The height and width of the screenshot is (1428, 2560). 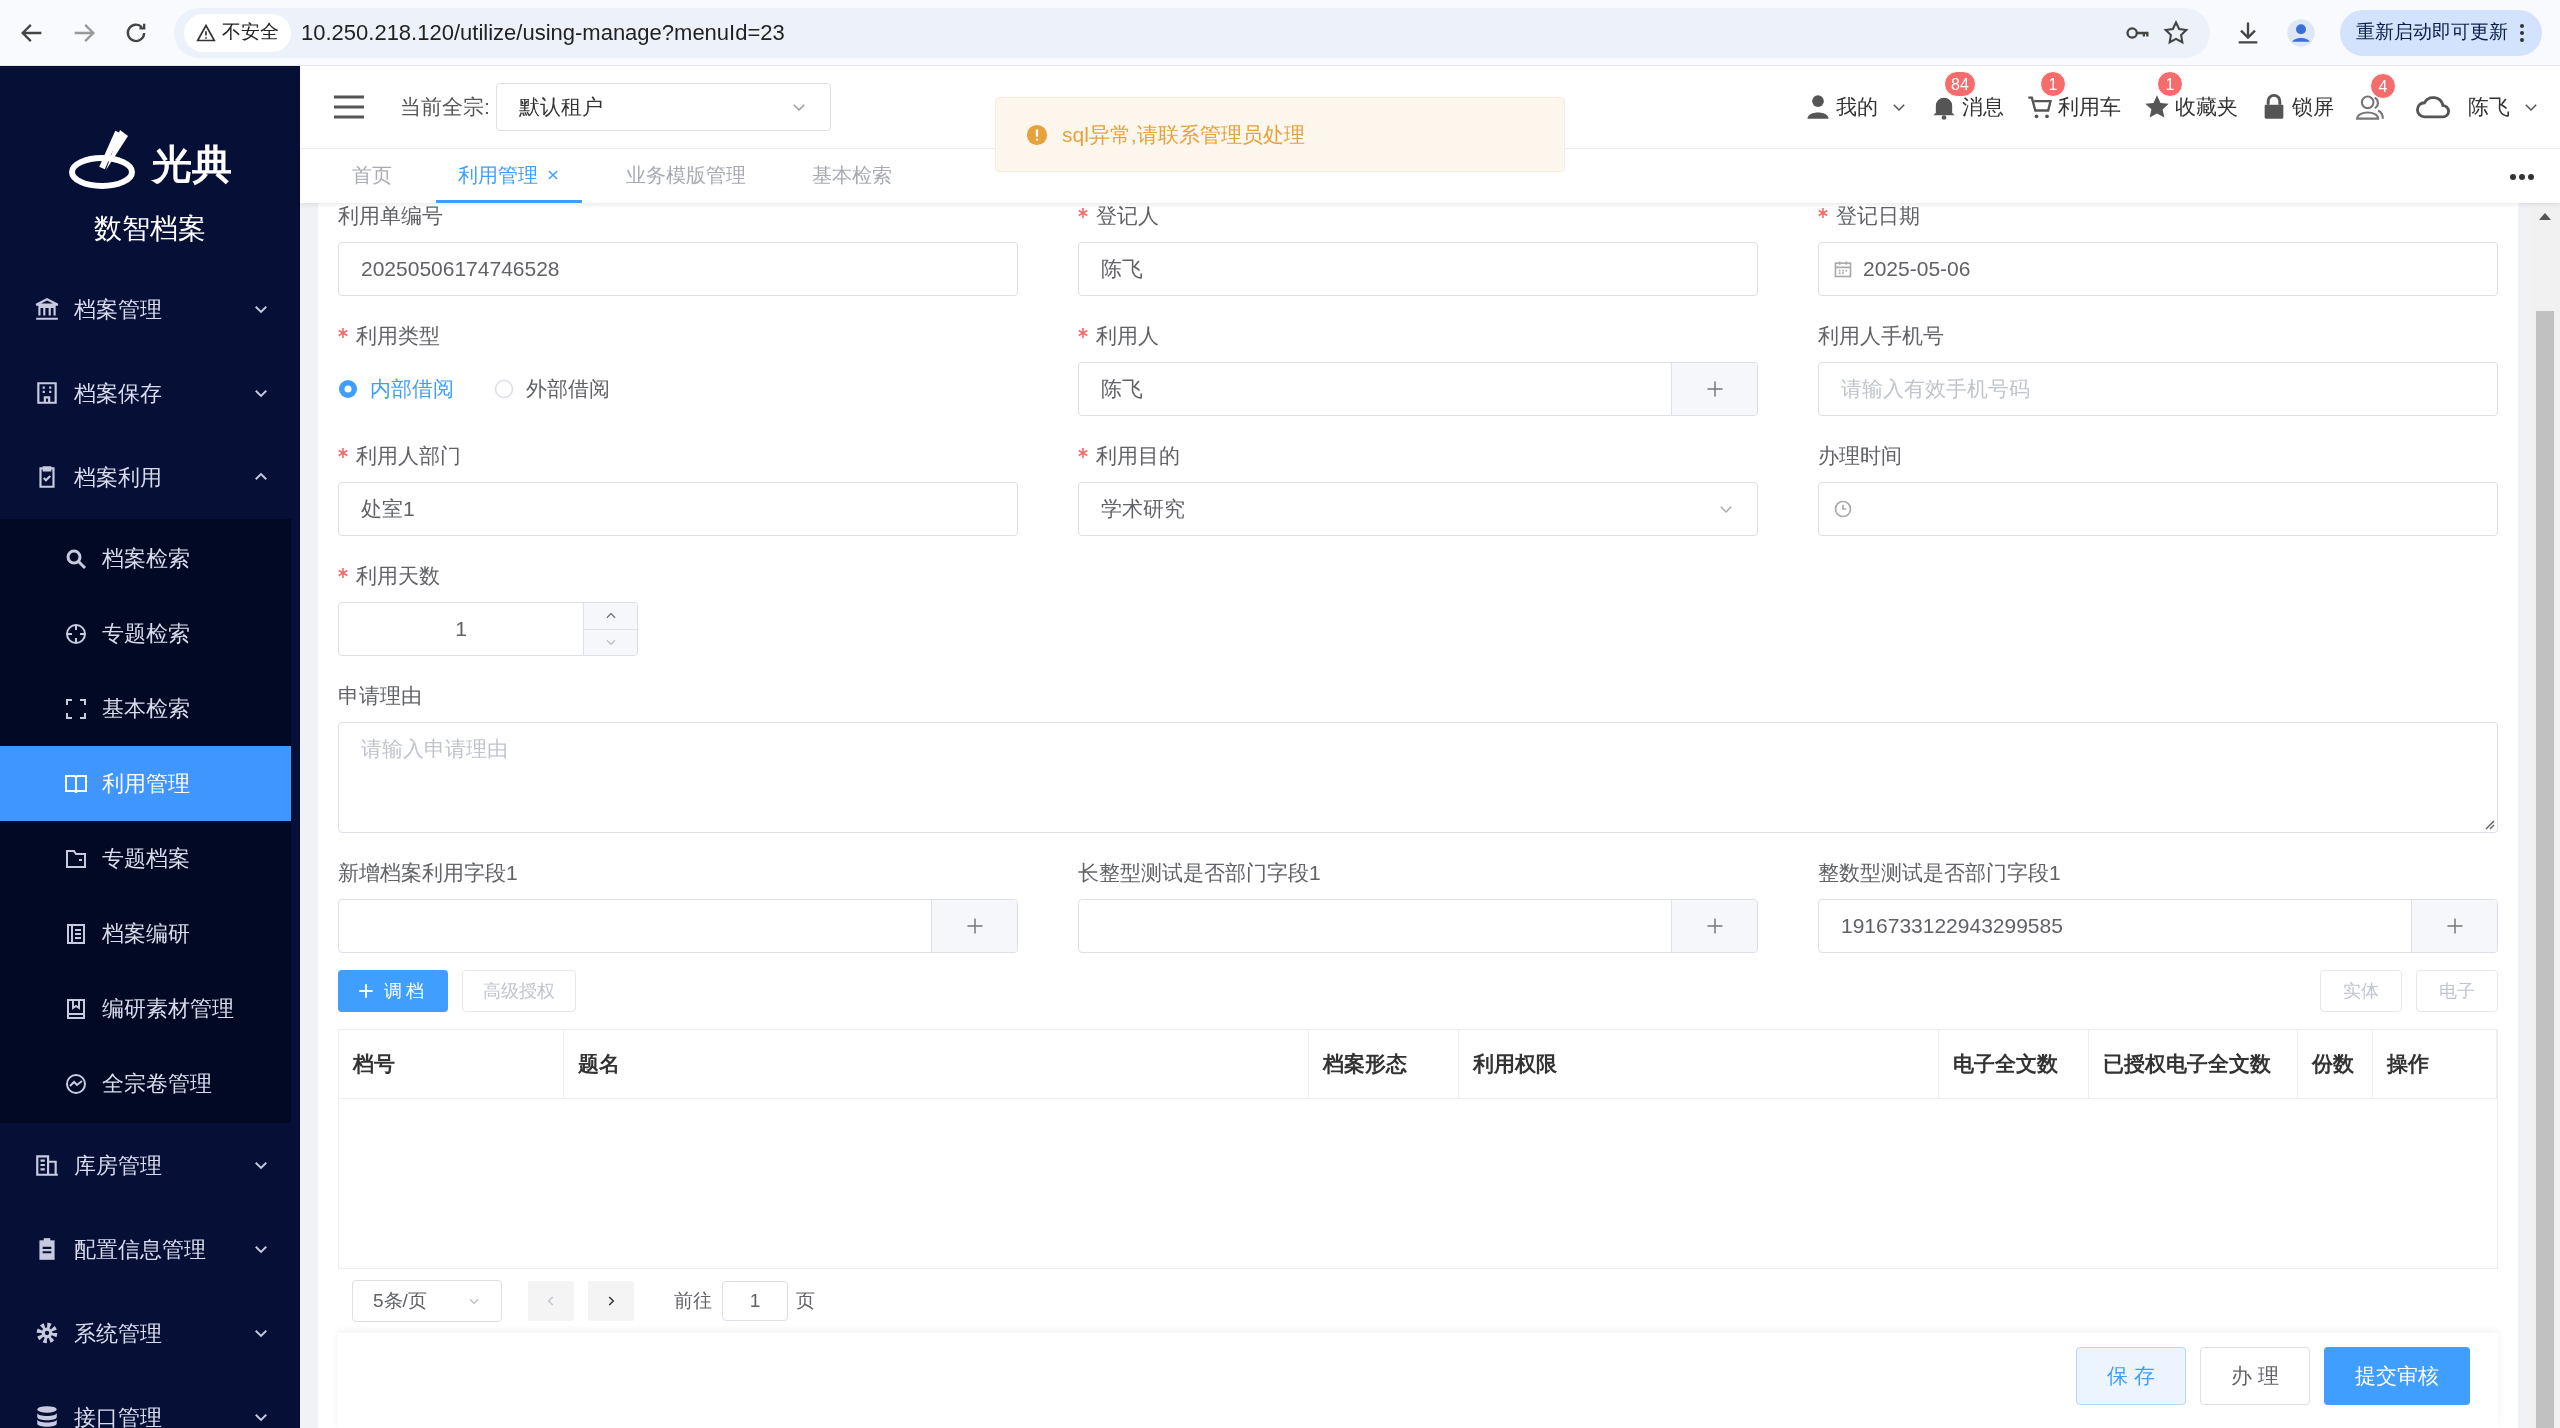 I want to click on field-label: 利用人手机号, so click(x=1881, y=336).